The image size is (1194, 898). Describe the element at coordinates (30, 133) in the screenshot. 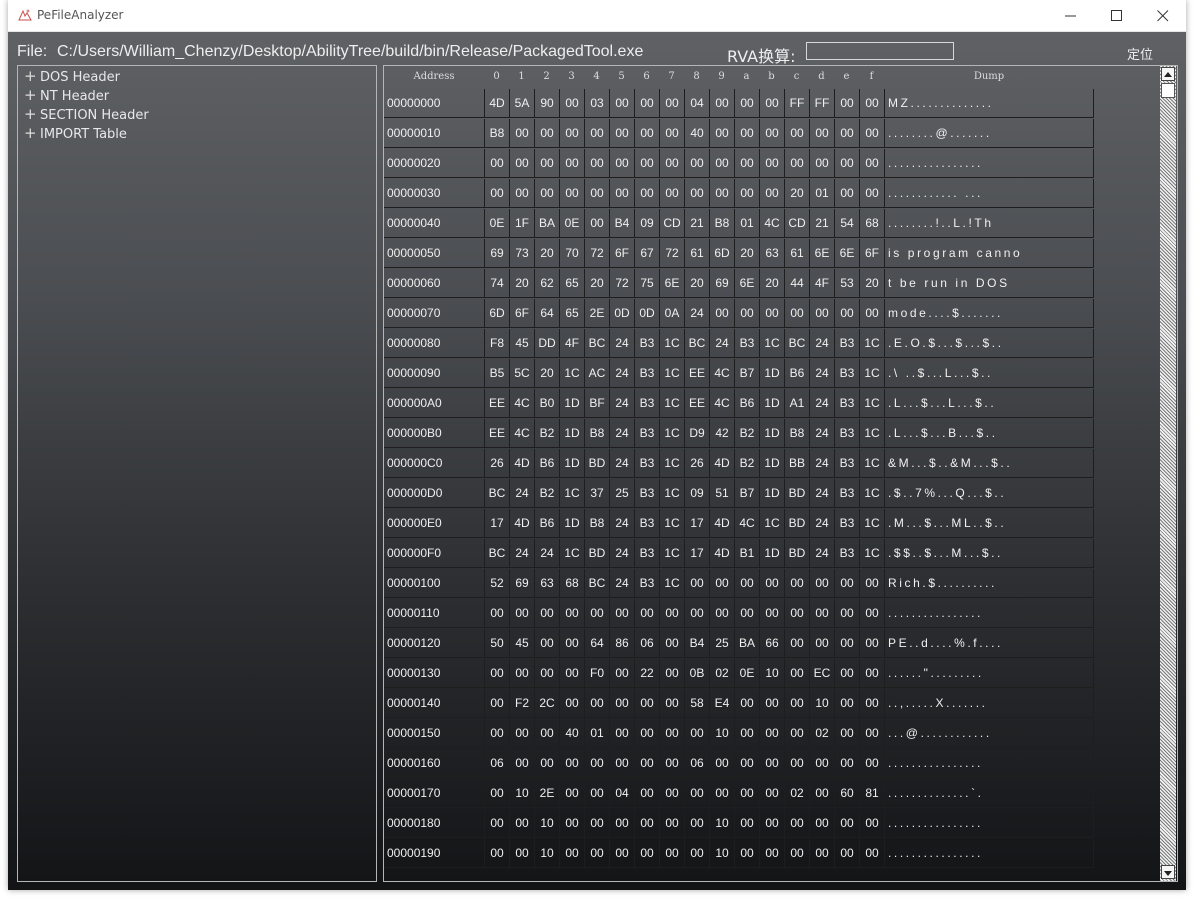

I see `expand-plus-icon: +` at that location.